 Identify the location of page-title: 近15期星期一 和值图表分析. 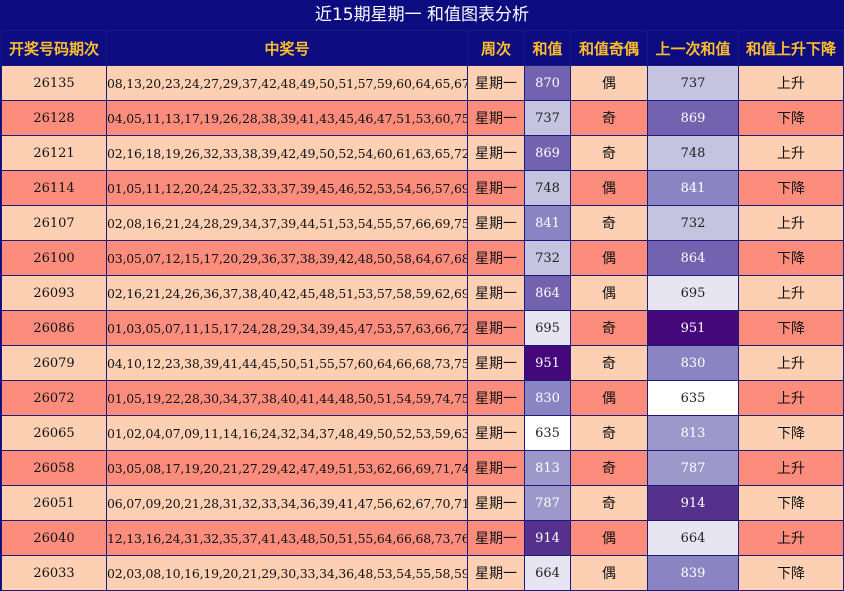
(422, 15).